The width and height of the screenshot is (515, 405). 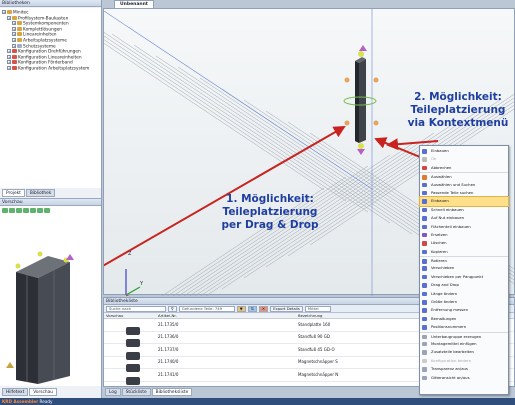 I want to click on context-menu-item: Schnell einbauen, so click(x=464, y=210).